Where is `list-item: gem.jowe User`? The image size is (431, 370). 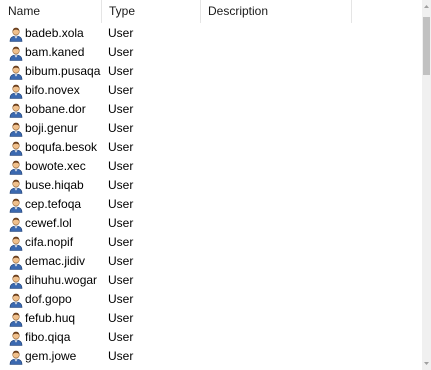 list-item: gem.jowe User is located at coordinates (211, 356).